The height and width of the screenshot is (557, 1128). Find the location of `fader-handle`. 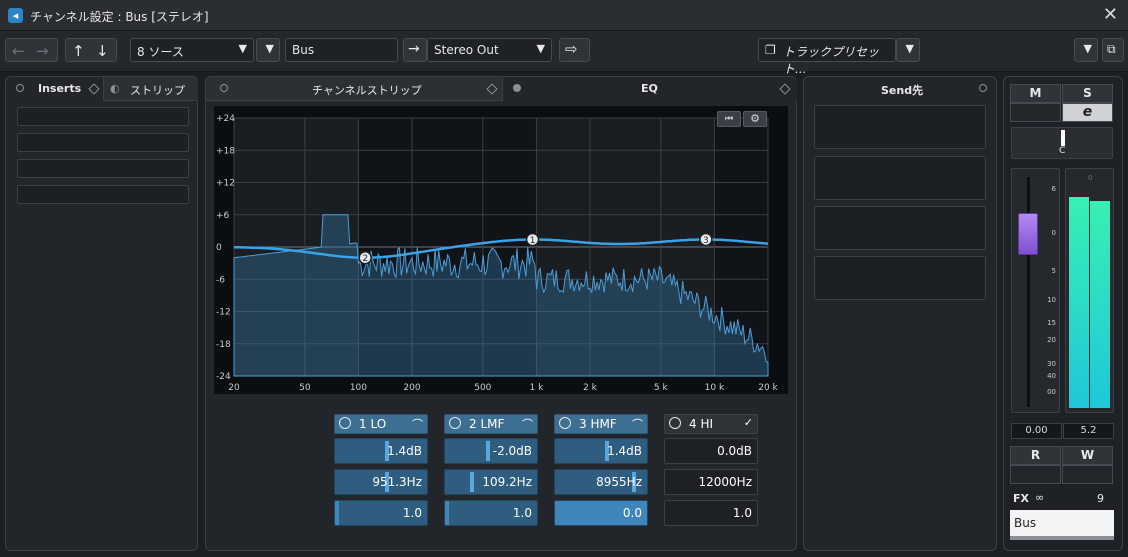

fader-handle is located at coordinates (1028, 234).